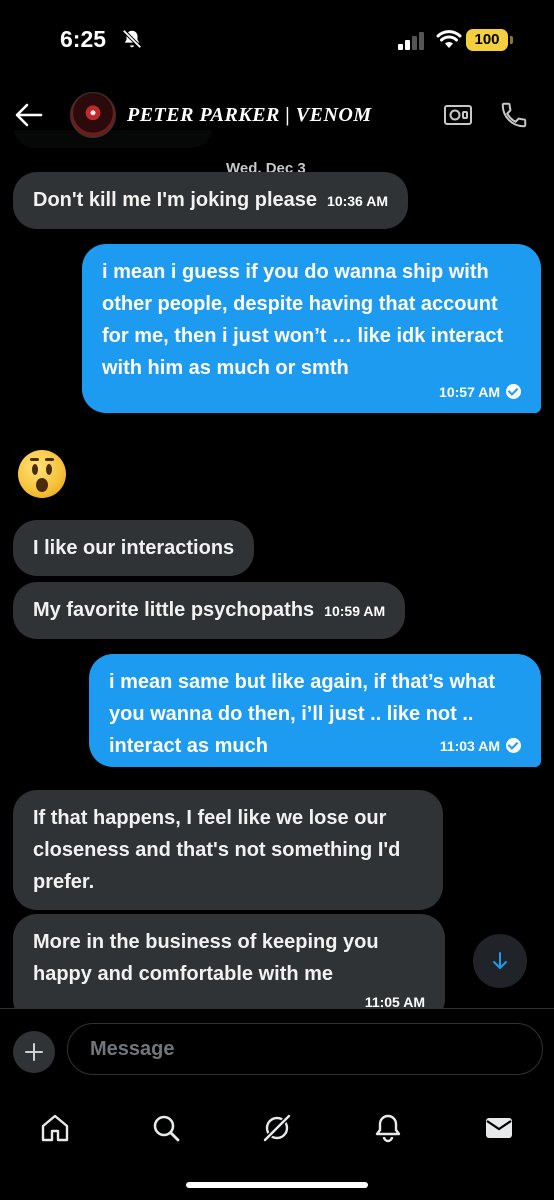 This screenshot has width=554, height=1200. I want to click on home-icon, so click(55, 1128).